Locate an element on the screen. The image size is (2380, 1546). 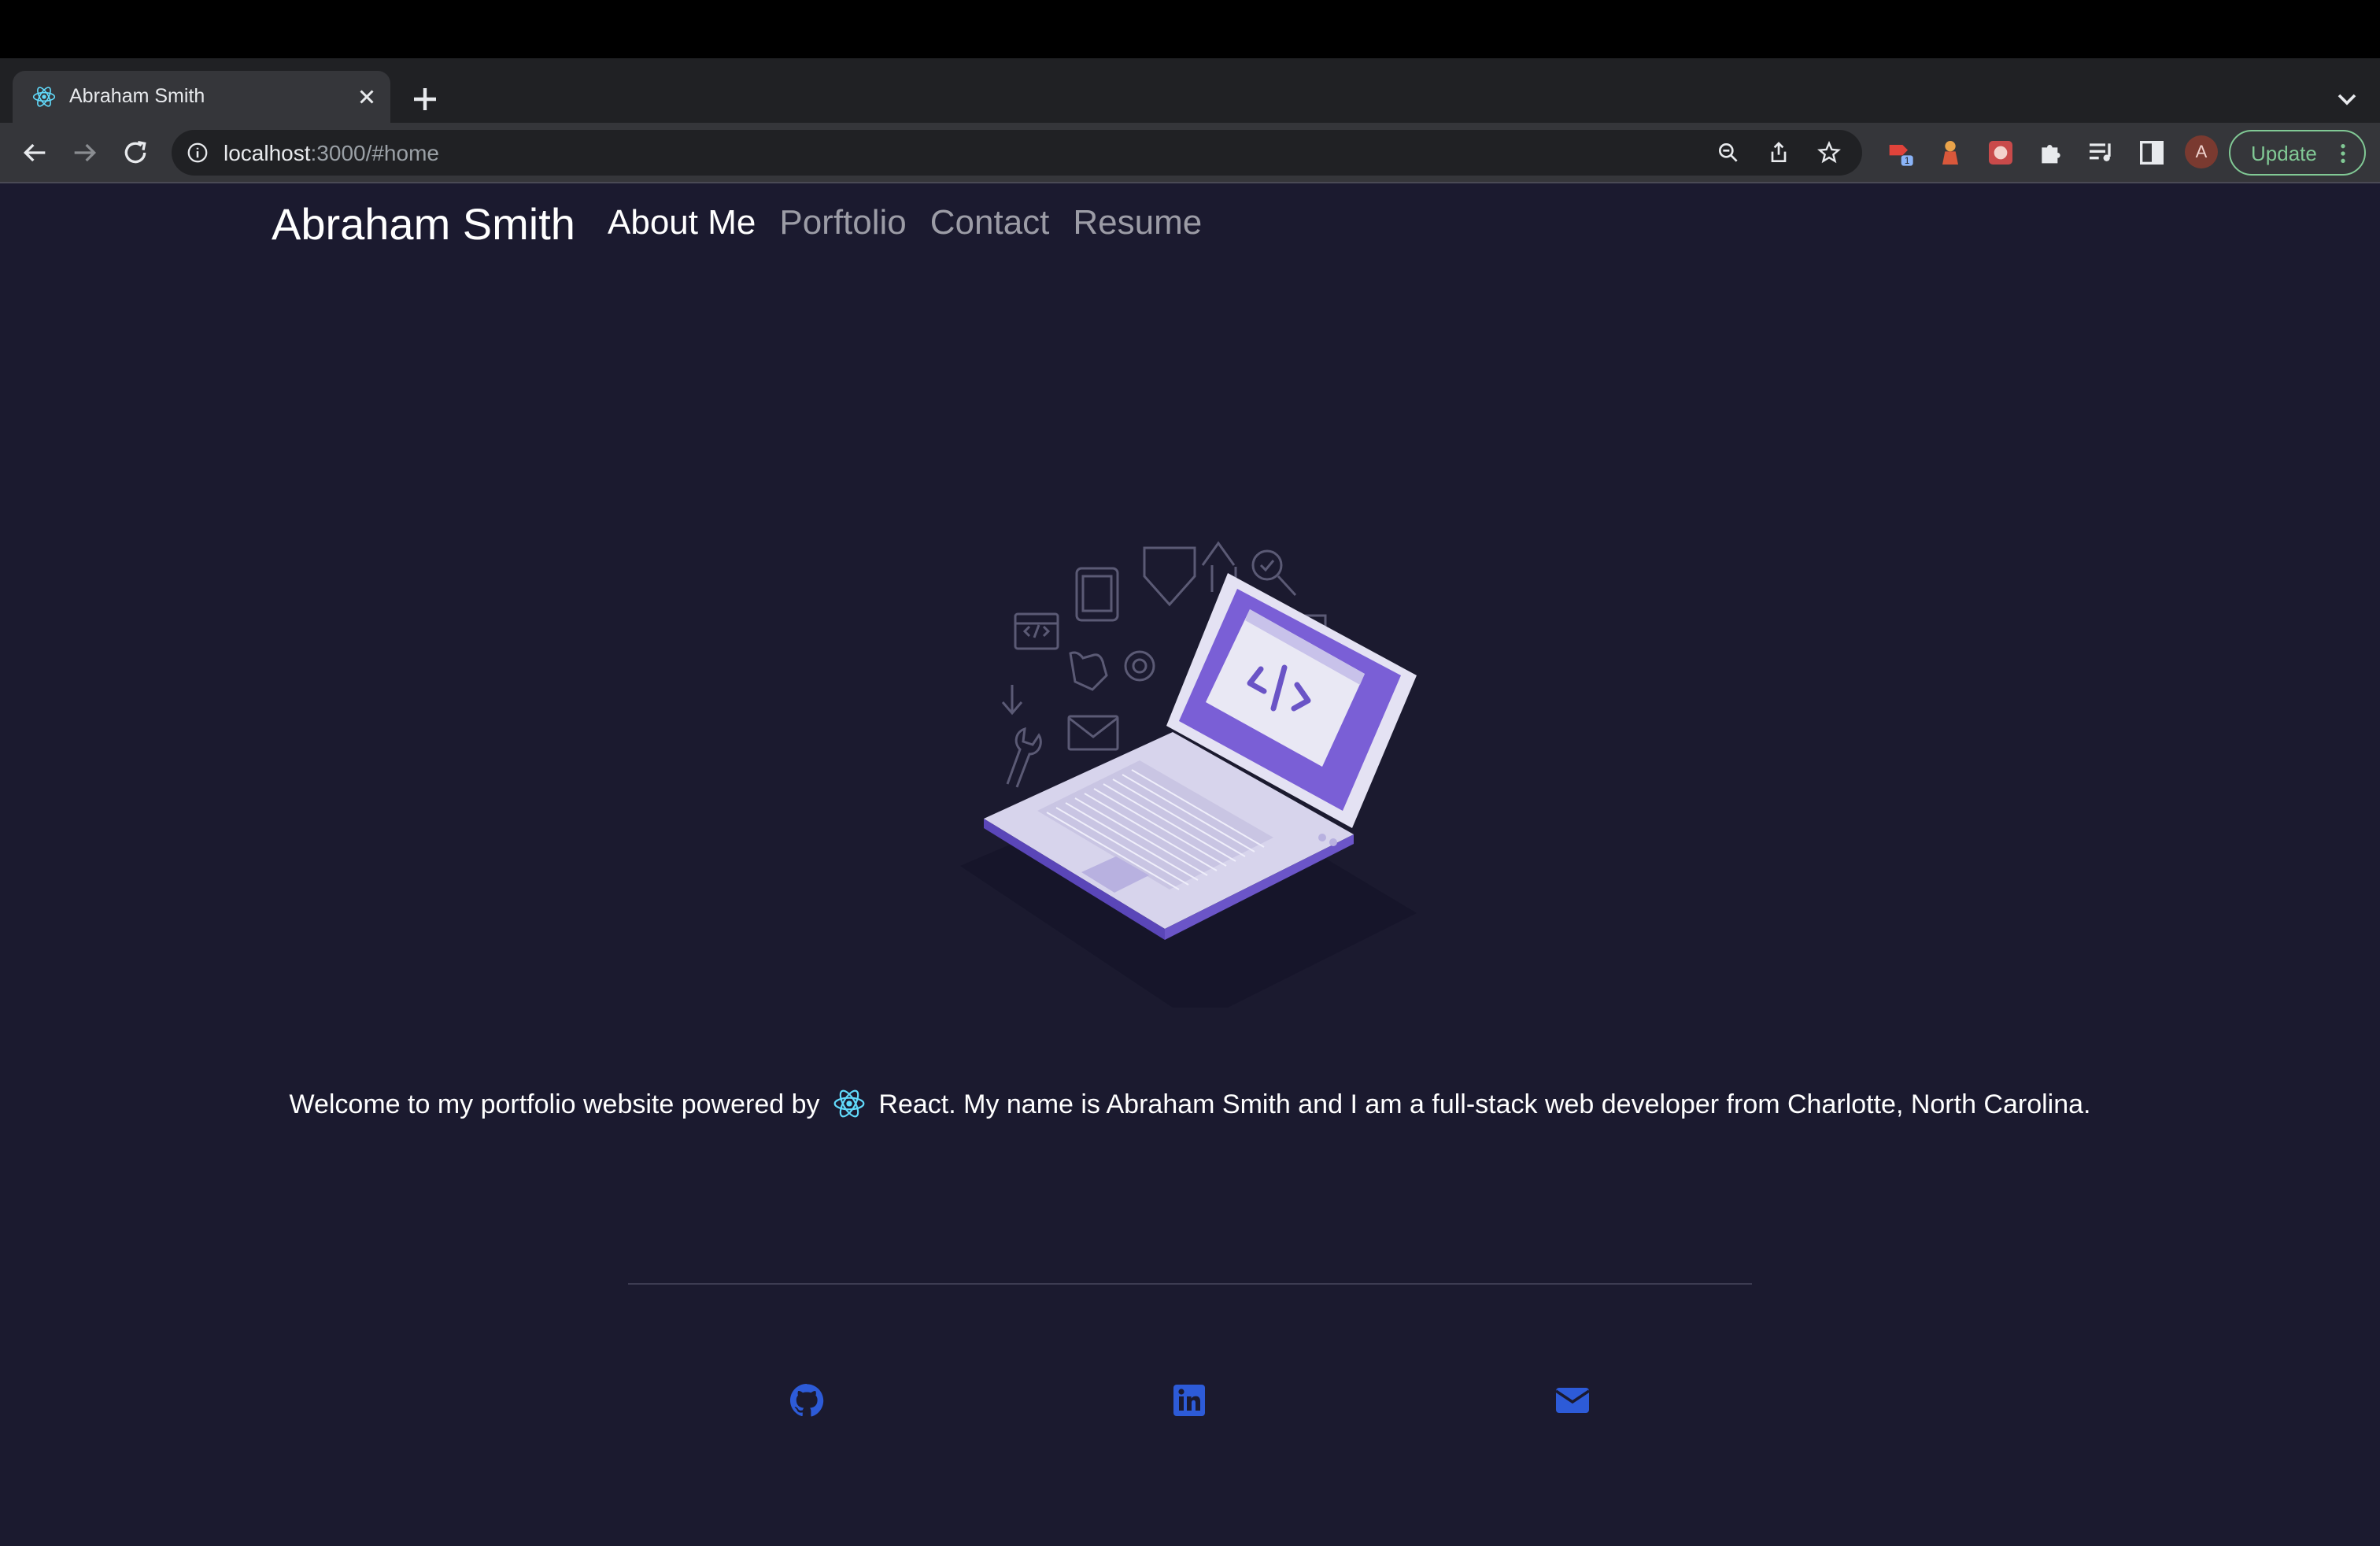
reload-icon is located at coordinates (135, 152).